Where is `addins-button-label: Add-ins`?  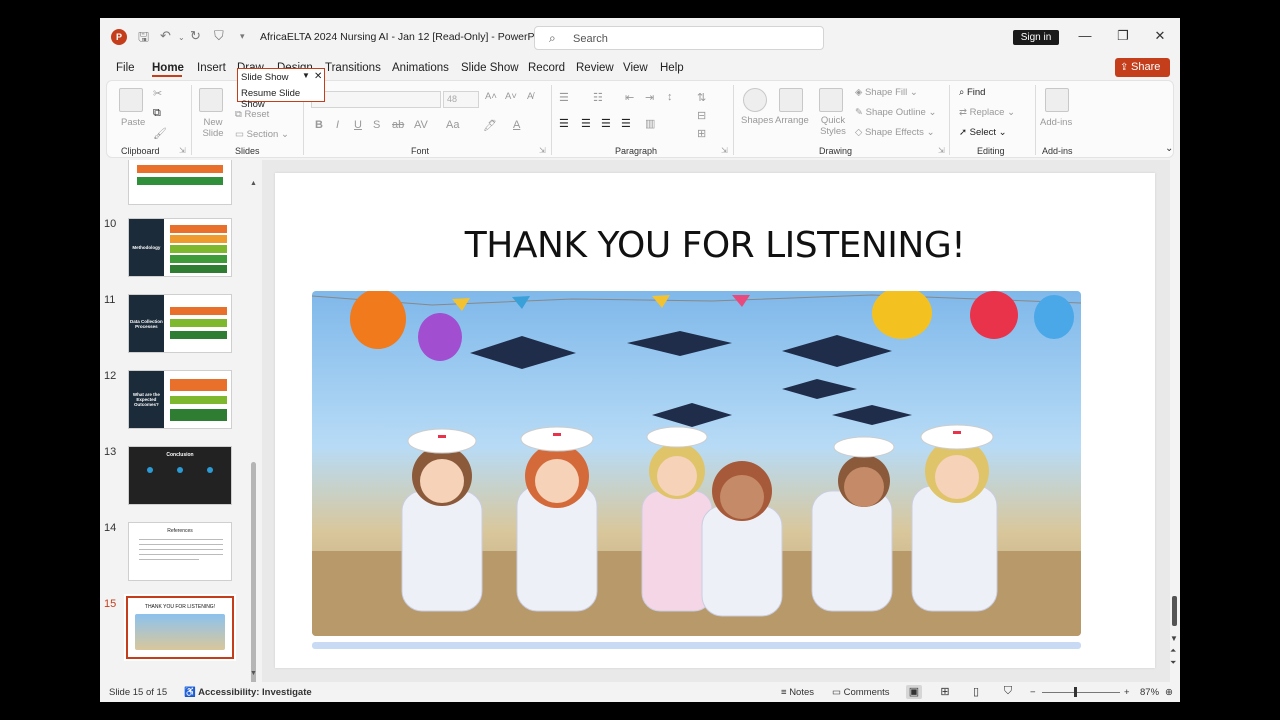
addins-button-label: Add-ins is located at coordinates (1056, 122).